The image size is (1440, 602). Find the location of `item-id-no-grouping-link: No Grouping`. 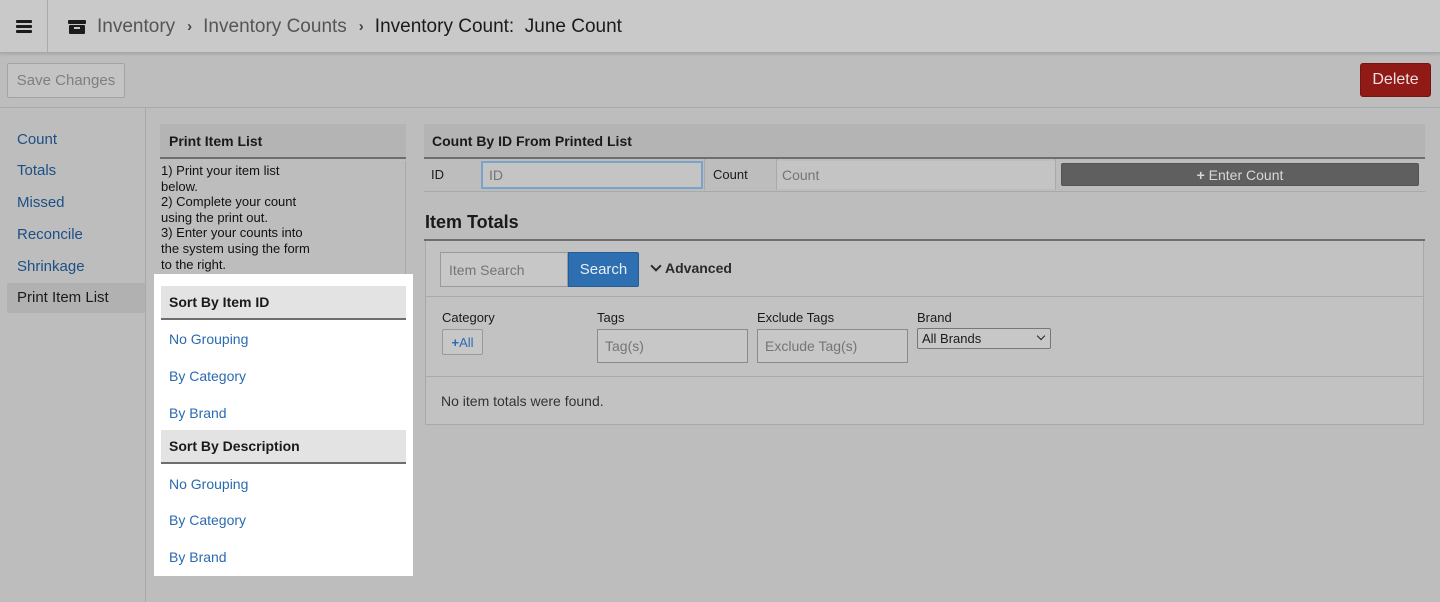

item-id-no-grouping-link: No Grouping is located at coordinates (208, 339).